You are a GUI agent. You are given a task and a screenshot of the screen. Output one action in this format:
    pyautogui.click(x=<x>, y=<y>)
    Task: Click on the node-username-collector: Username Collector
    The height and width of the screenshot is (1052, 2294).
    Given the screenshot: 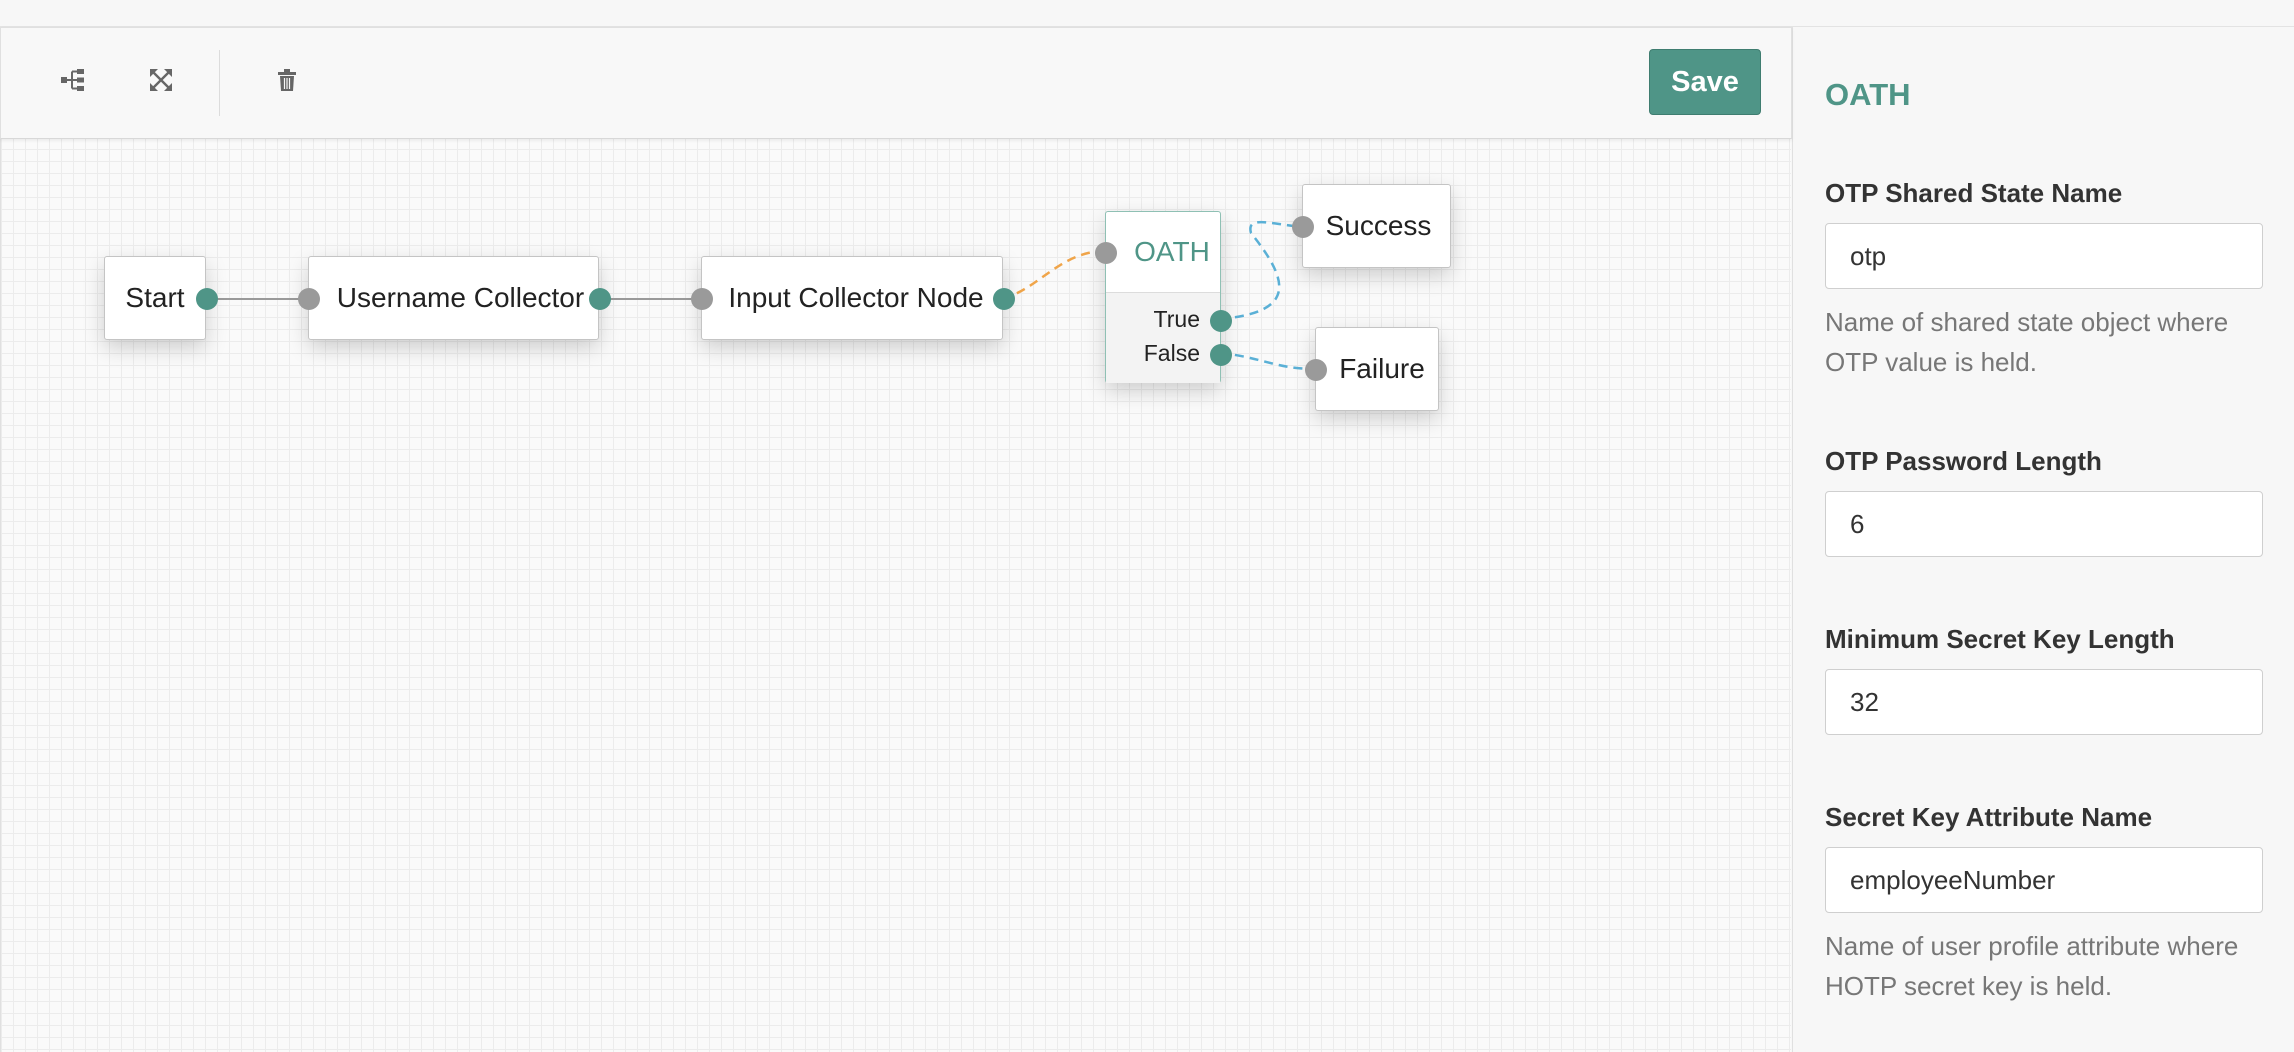 What is the action you would take?
    pyautogui.click(x=454, y=298)
    